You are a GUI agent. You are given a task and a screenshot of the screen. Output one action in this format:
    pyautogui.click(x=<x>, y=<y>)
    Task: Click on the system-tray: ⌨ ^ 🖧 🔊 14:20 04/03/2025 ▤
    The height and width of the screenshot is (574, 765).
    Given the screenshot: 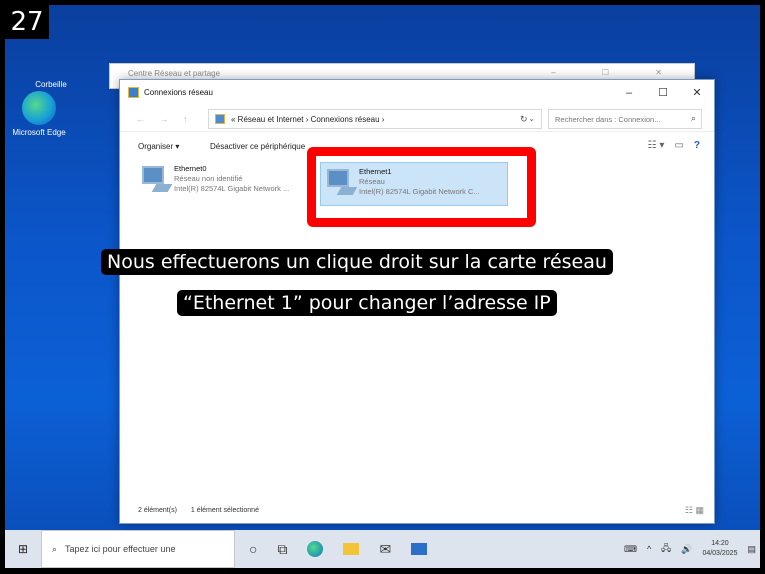 What is the action you would take?
    pyautogui.click(x=690, y=549)
    